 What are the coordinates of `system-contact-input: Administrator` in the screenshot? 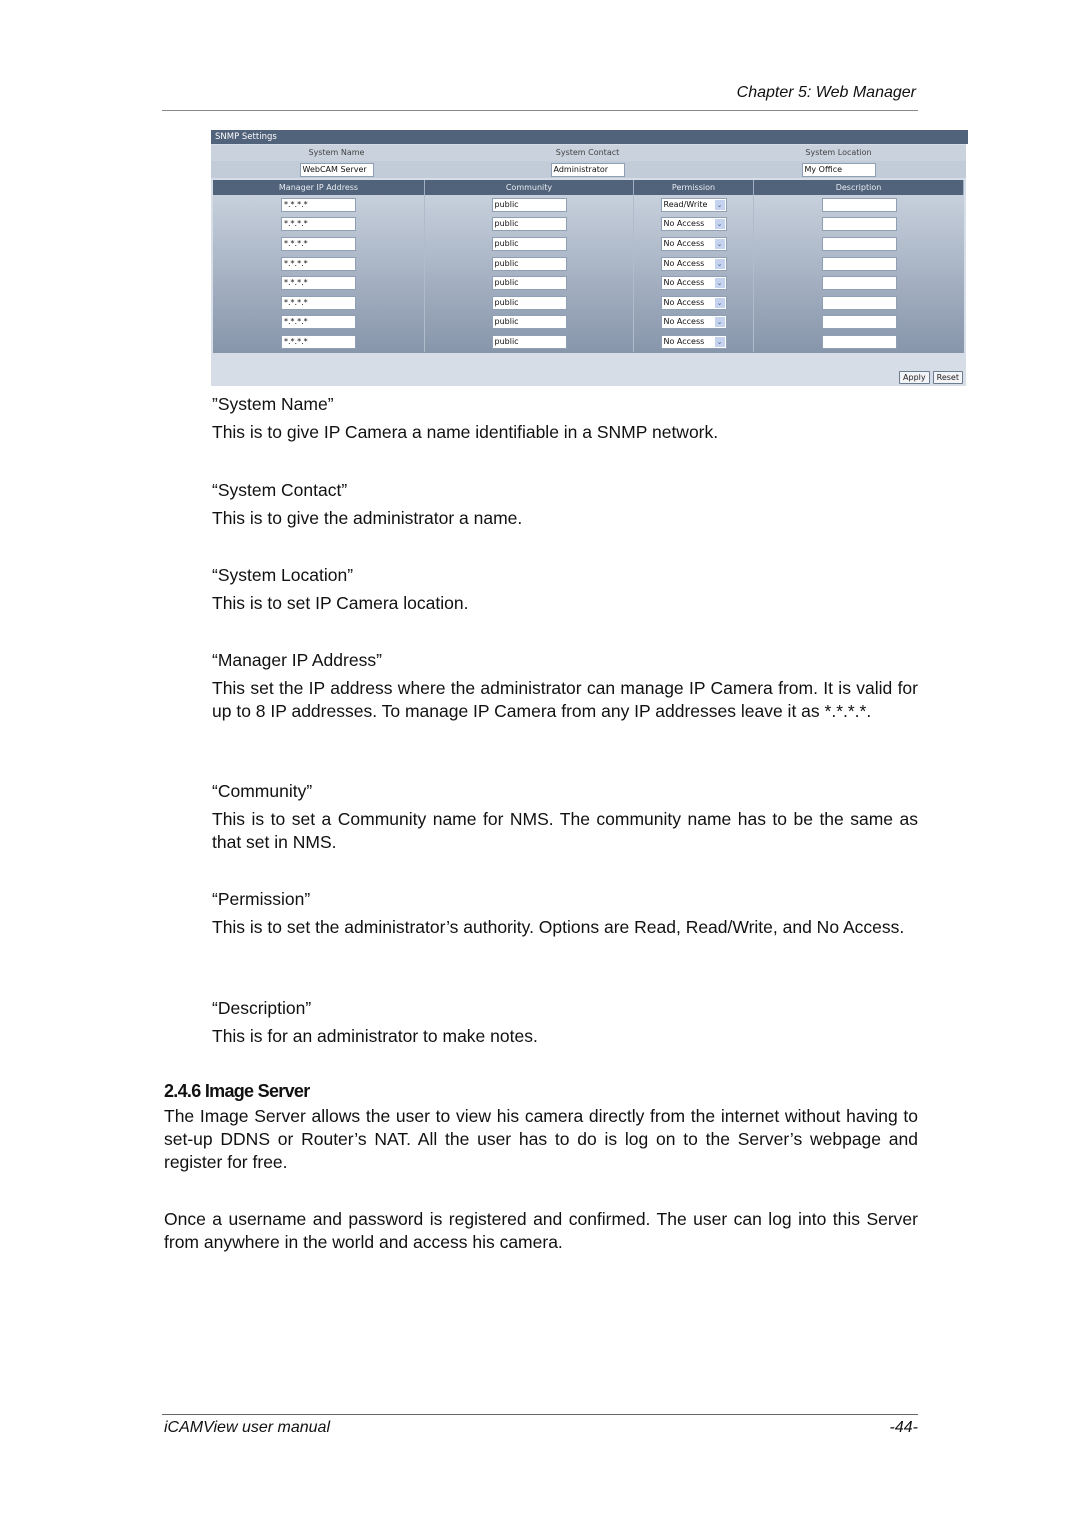 It's located at (587, 169).